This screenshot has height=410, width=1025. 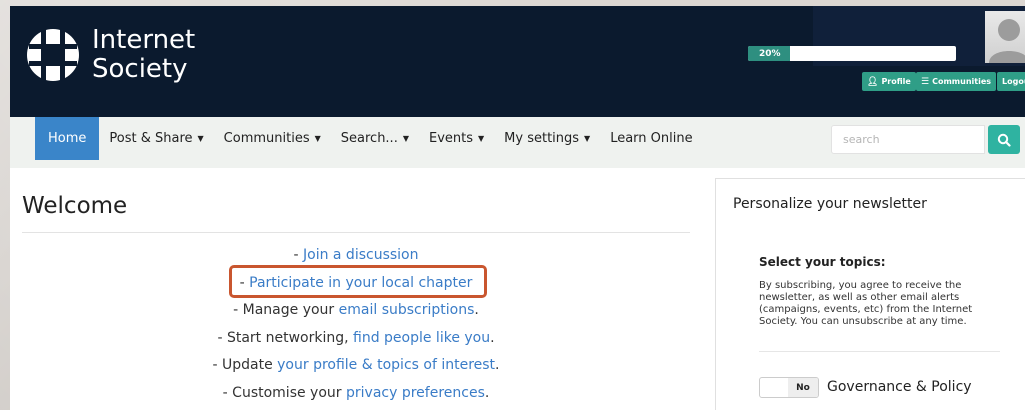 I want to click on nav-item-my-settings: My settings ▼, so click(x=547, y=138).